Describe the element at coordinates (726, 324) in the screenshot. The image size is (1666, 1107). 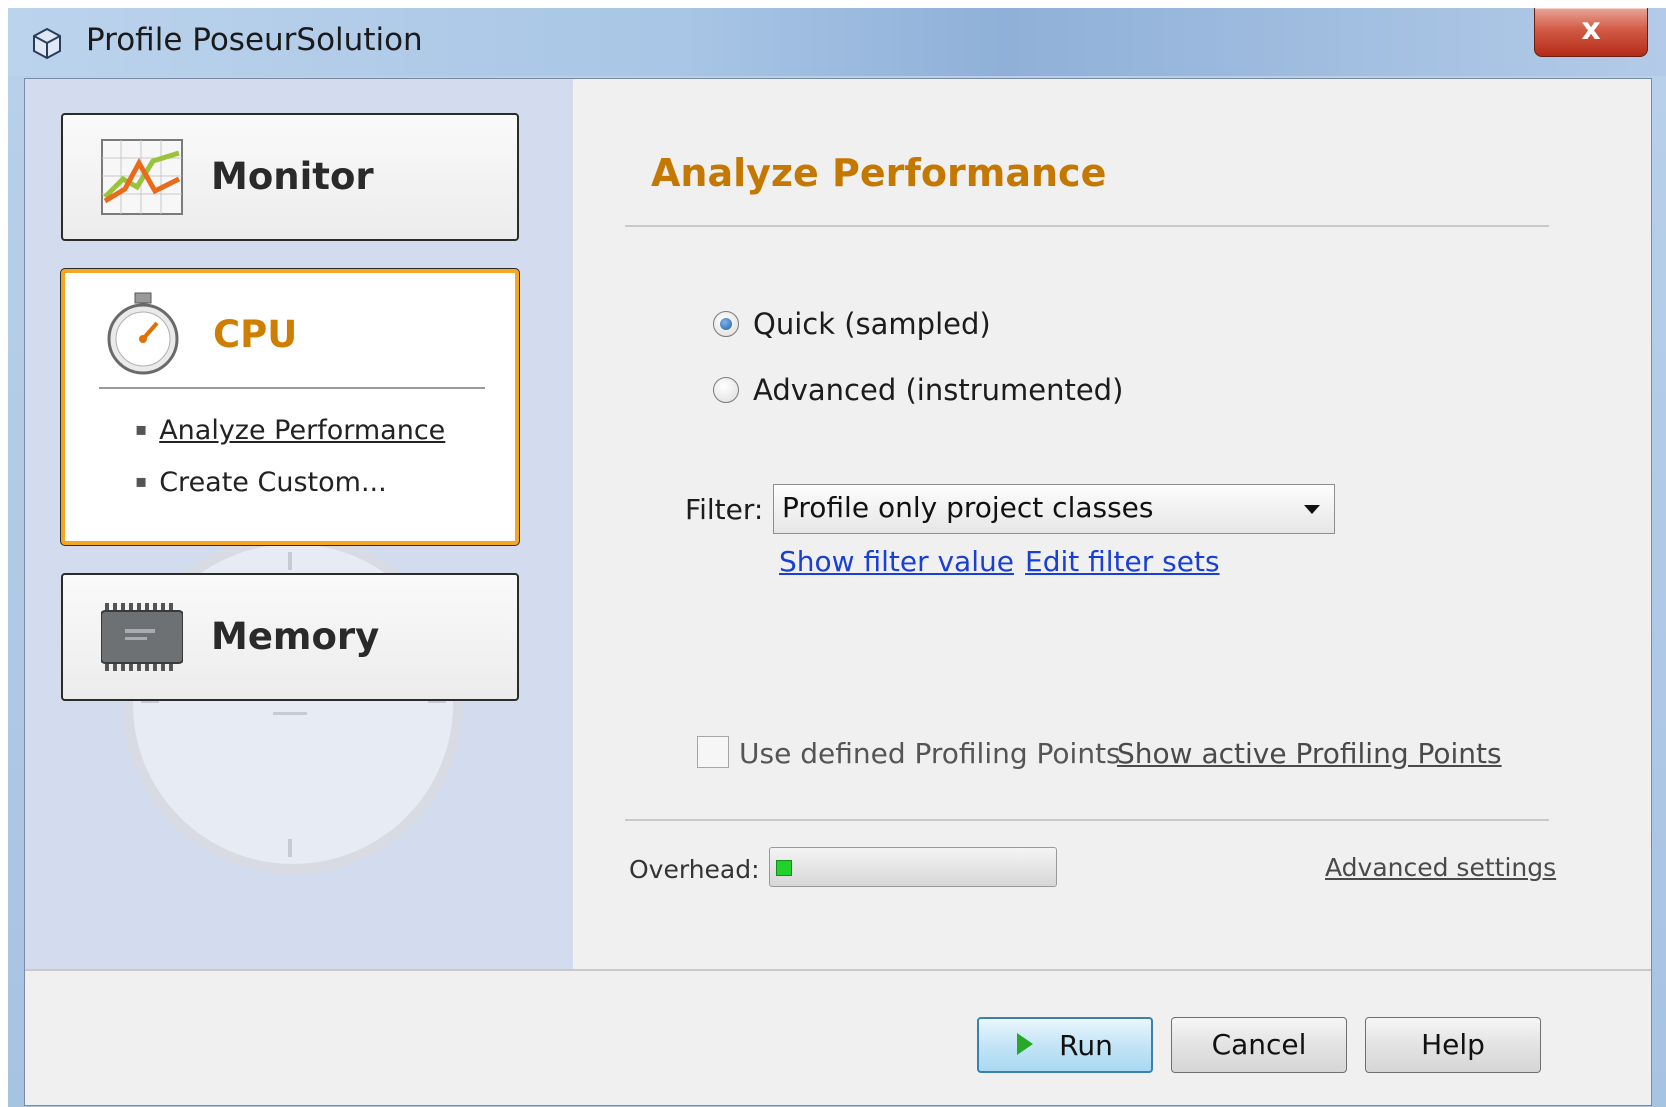
I see `radio-quick` at that location.